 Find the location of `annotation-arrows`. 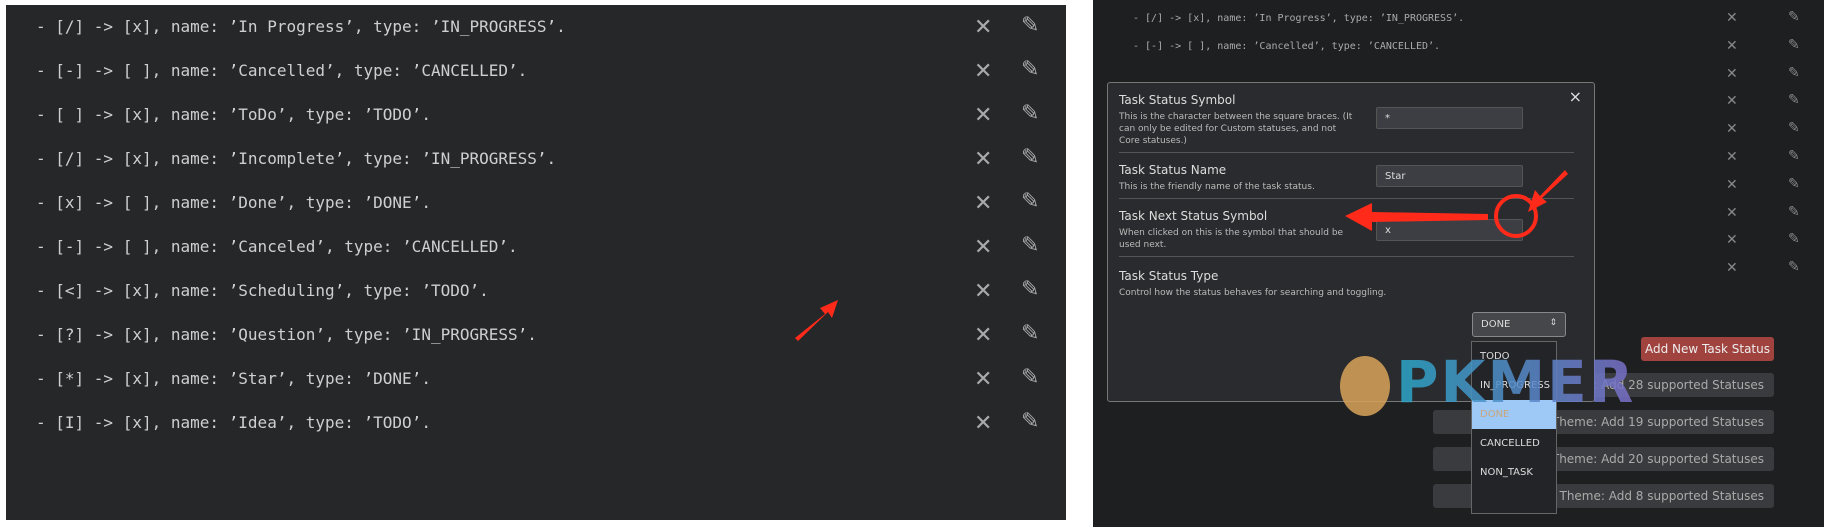

annotation-arrows is located at coordinates (1181, 255).